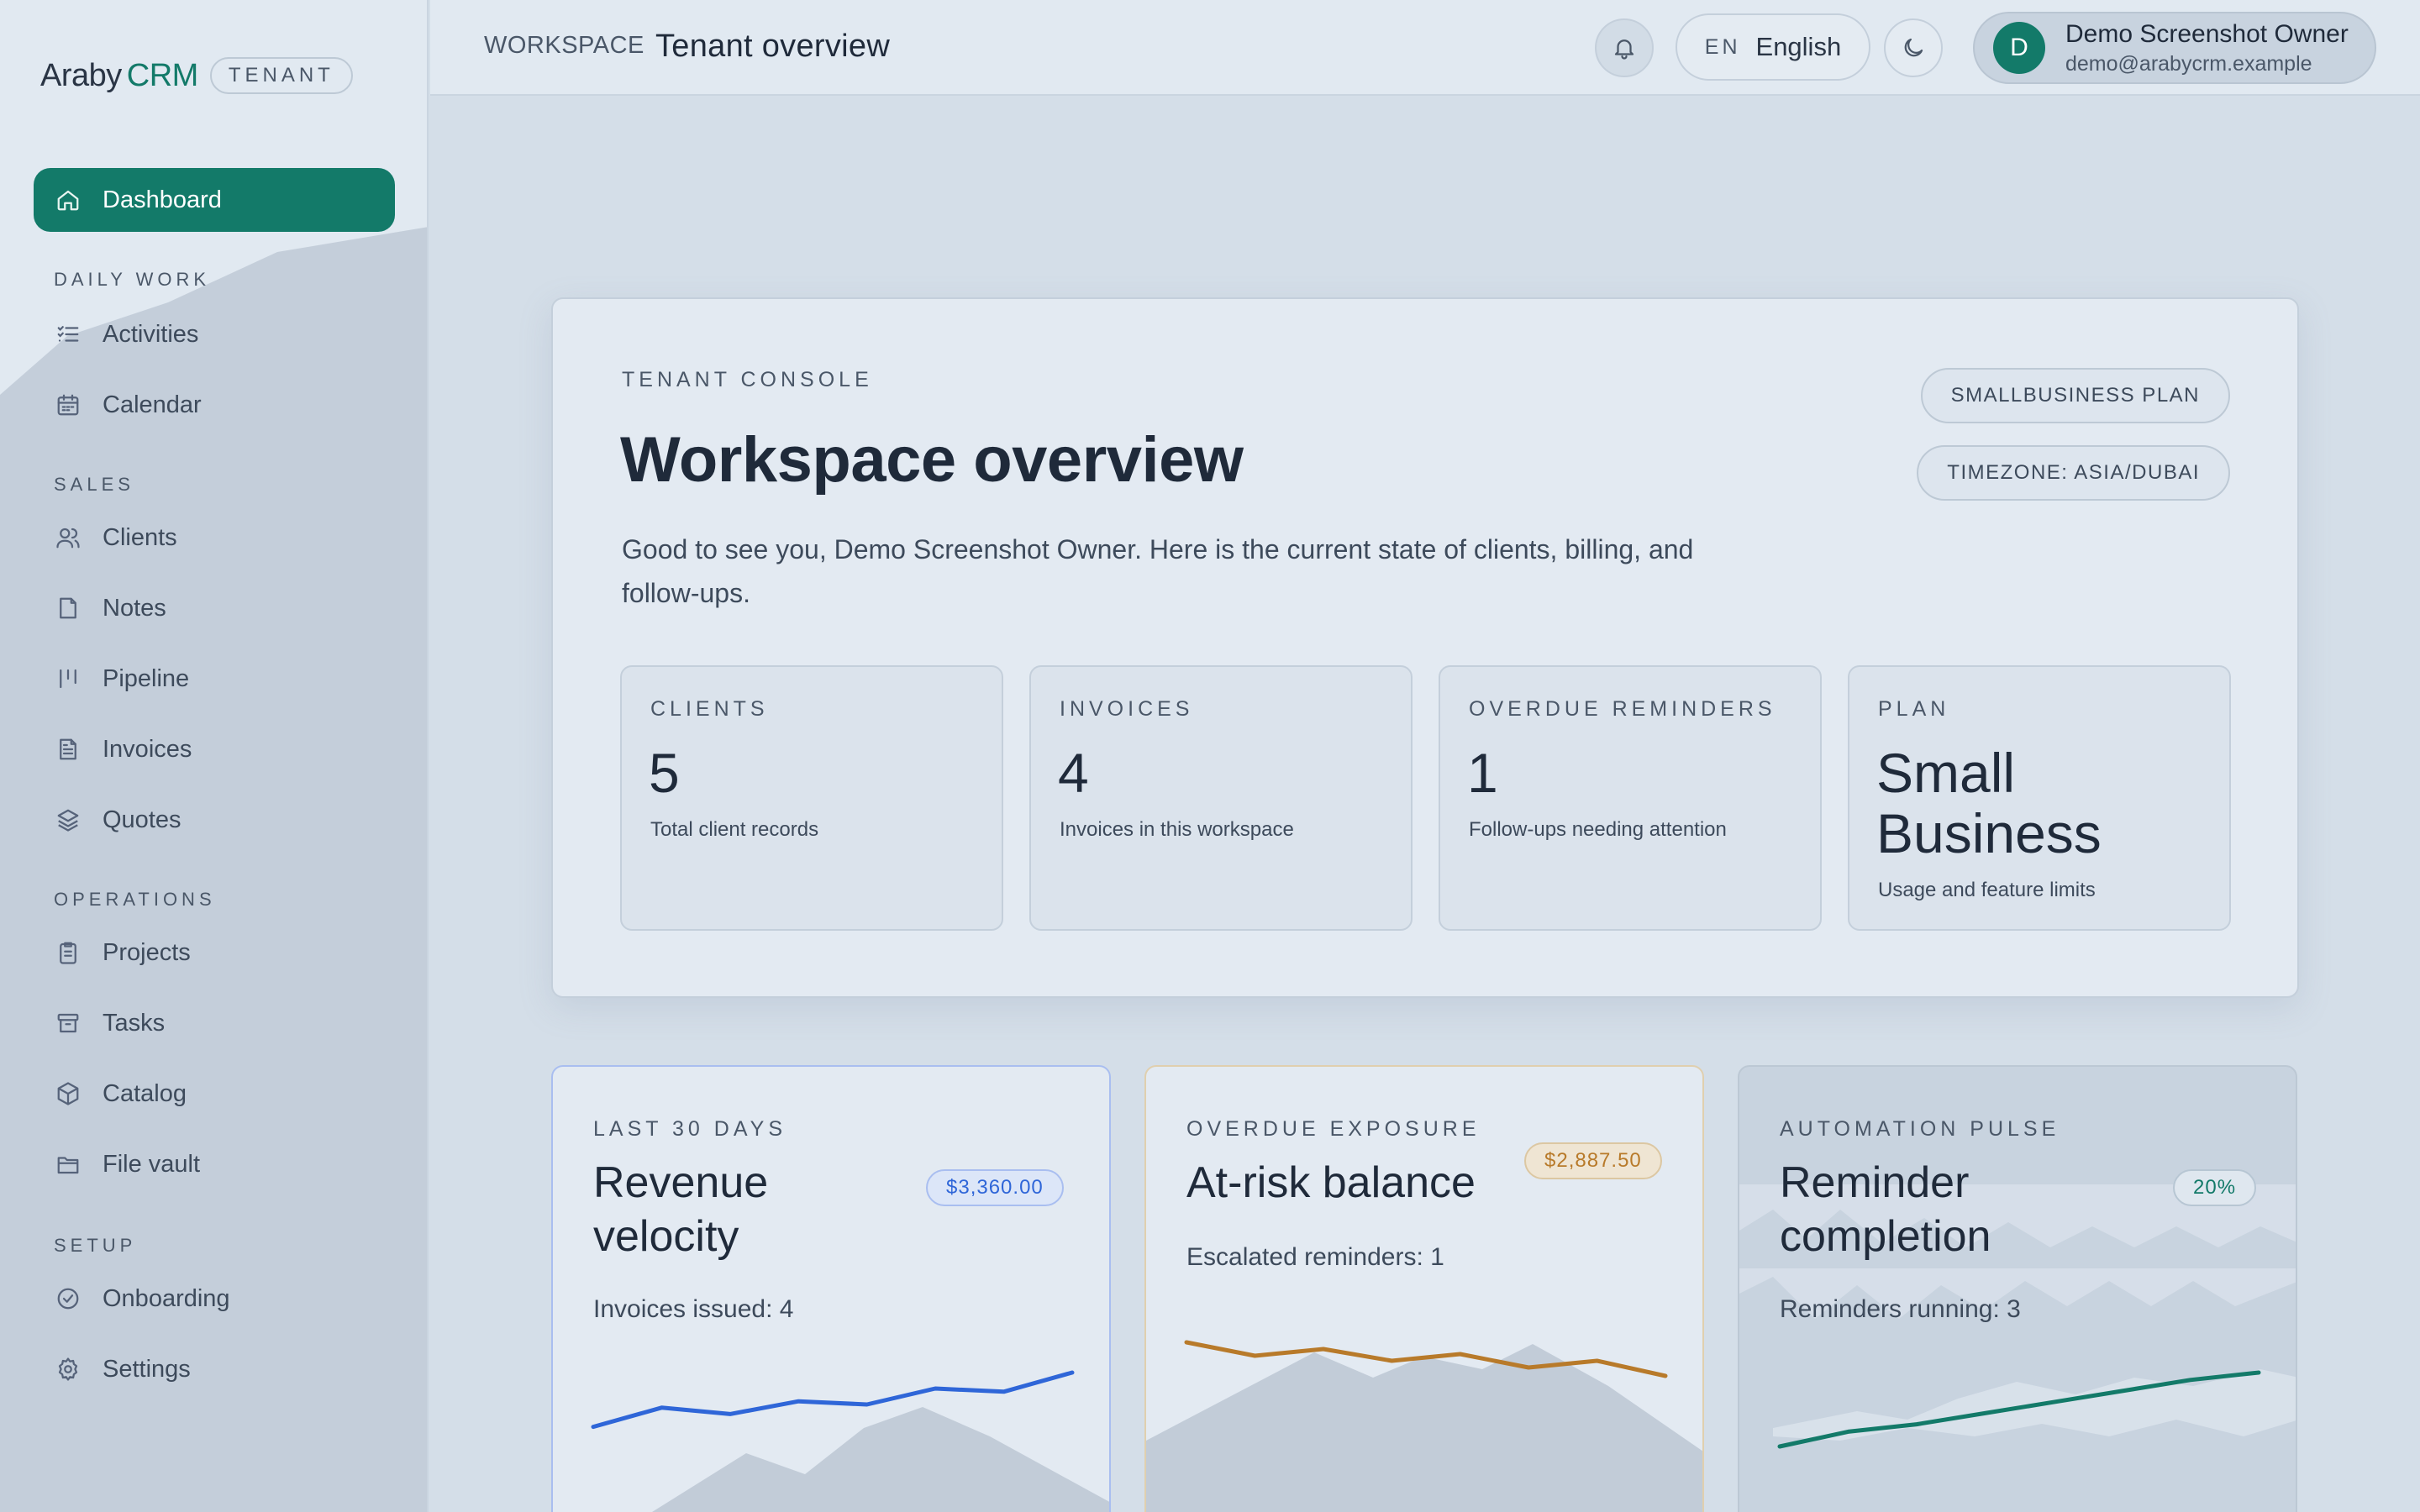 This screenshot has width=2420, height=1512. What do you see at coordinates (1989, 803) in the screenshot?
I see `stat-value: Small Business` at bounding box center [1989, 803].